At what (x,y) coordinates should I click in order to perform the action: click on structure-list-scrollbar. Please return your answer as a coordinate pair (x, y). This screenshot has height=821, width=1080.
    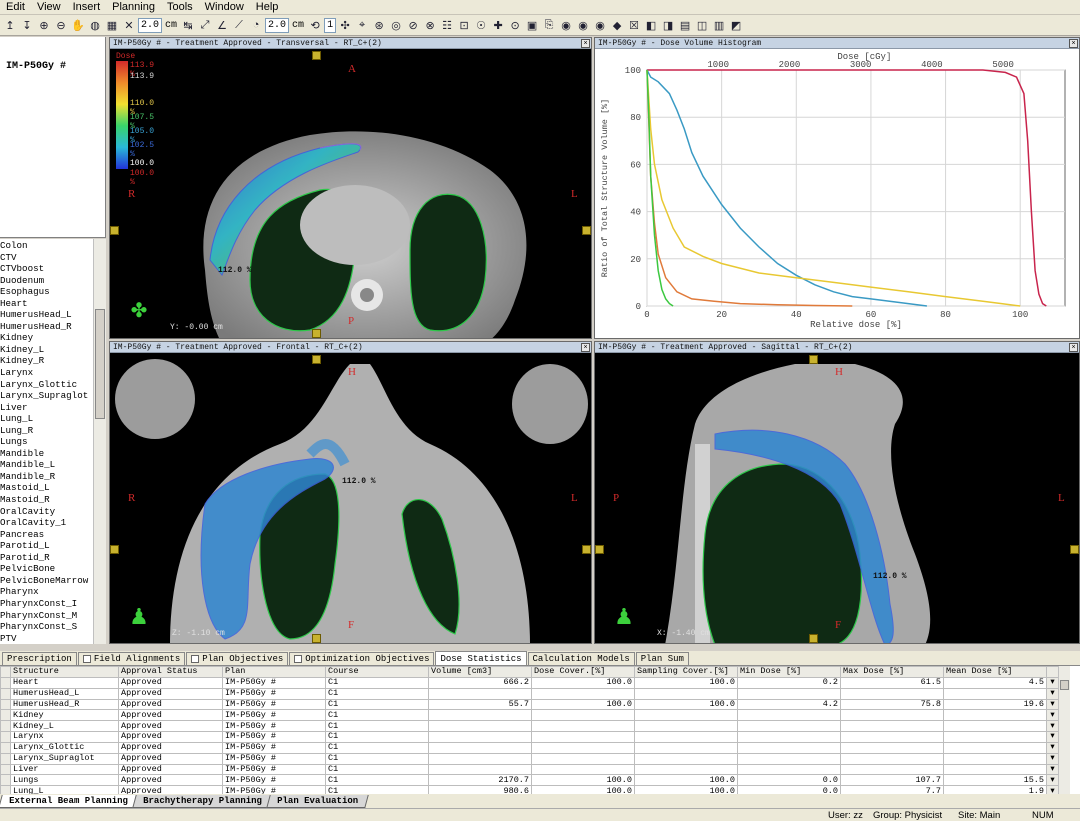
    Looking at the image, I should click on (99, 441).